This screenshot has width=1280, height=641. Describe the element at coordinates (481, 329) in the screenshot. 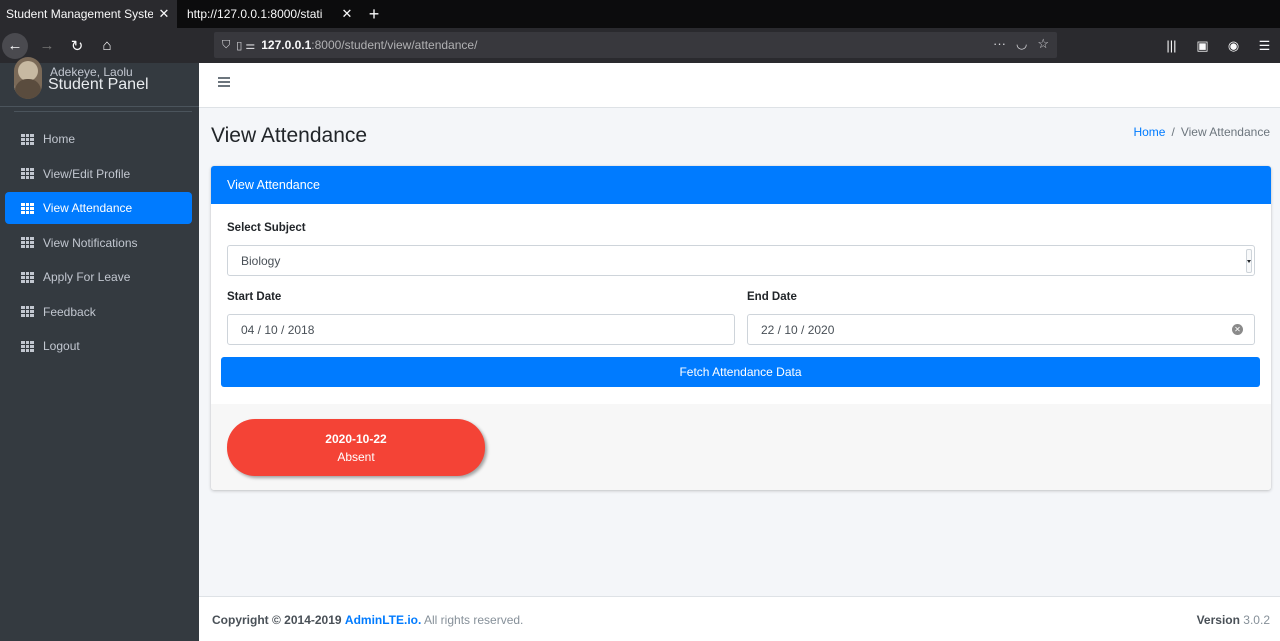

I see `start-date-input: 04 / 10 / 2018` at that location.